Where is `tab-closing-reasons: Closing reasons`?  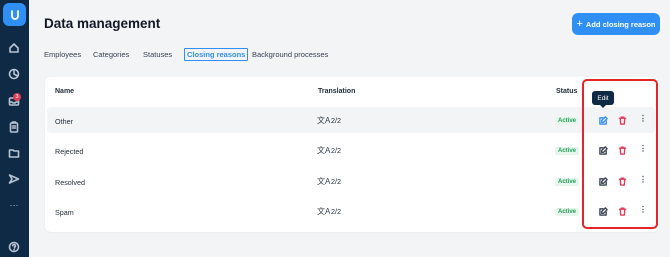 tab-closing-reasons: Closing reasons is located at coordinates (216, 54).